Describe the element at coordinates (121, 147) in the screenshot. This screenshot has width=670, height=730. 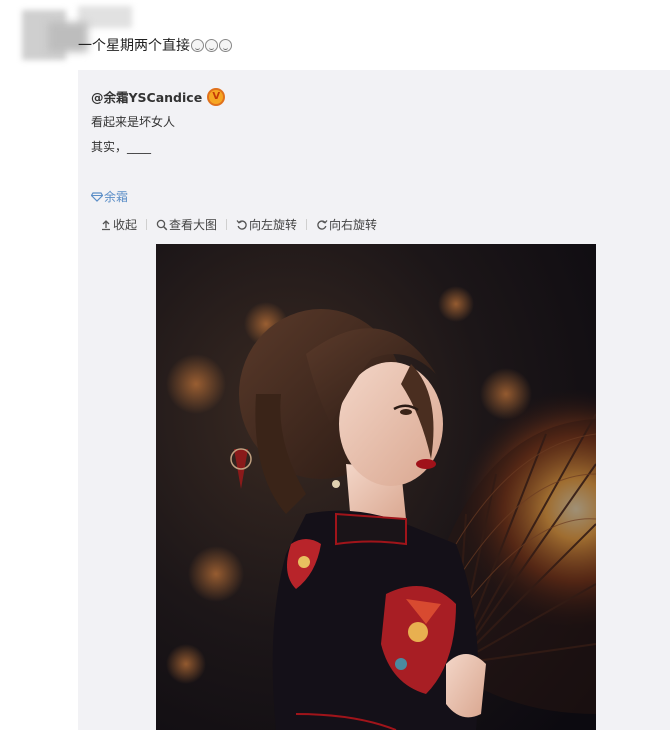
I see `repost-text-line-2: 其实，____` at that location.